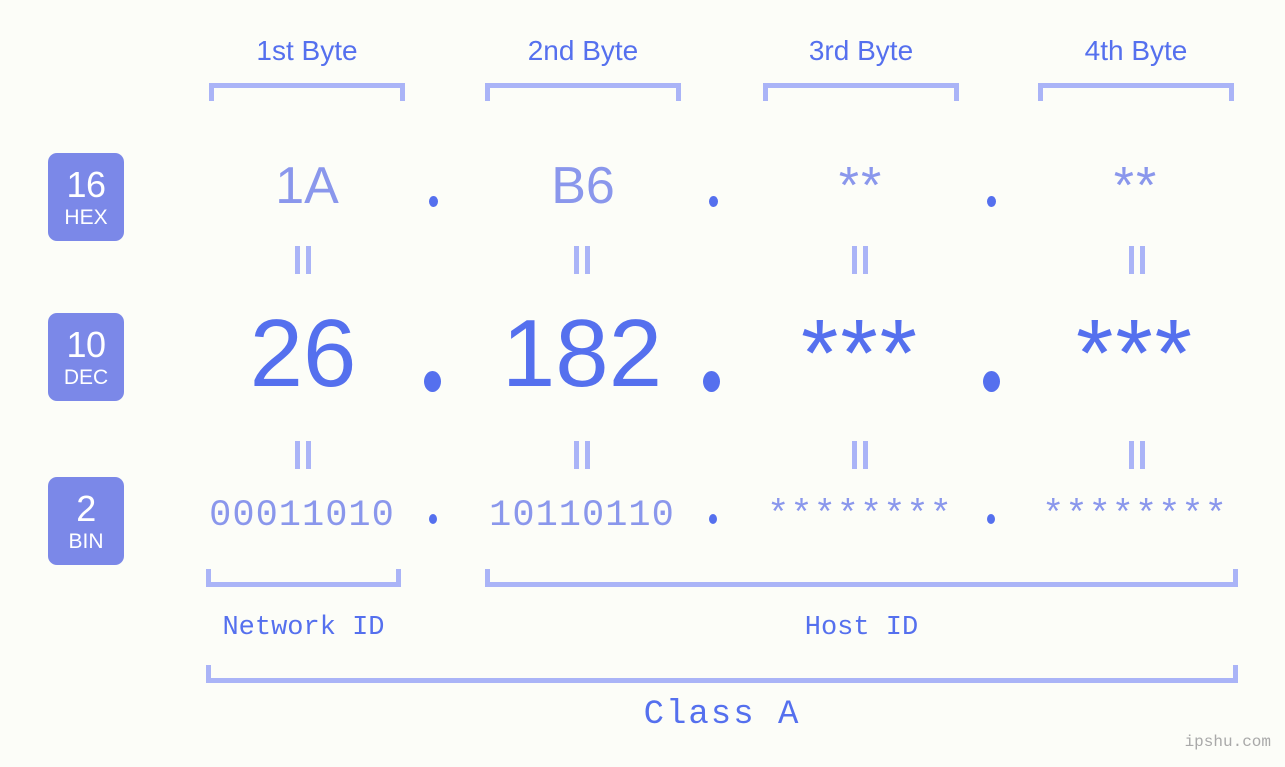 The image size is (1285, 767). What do you see at coordinates (861, 578) in the screenshot?
I see `host-id-bracket` at bounding box center [861, 578].